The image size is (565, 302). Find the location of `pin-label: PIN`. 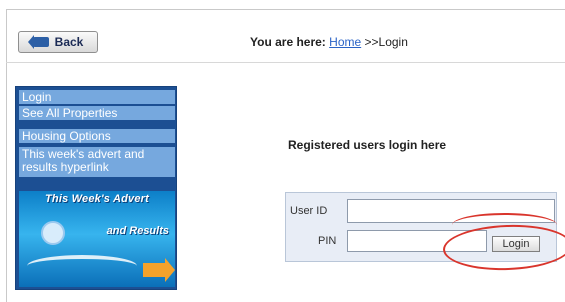

pin-label: PIN is located at coordinates (327, 241).